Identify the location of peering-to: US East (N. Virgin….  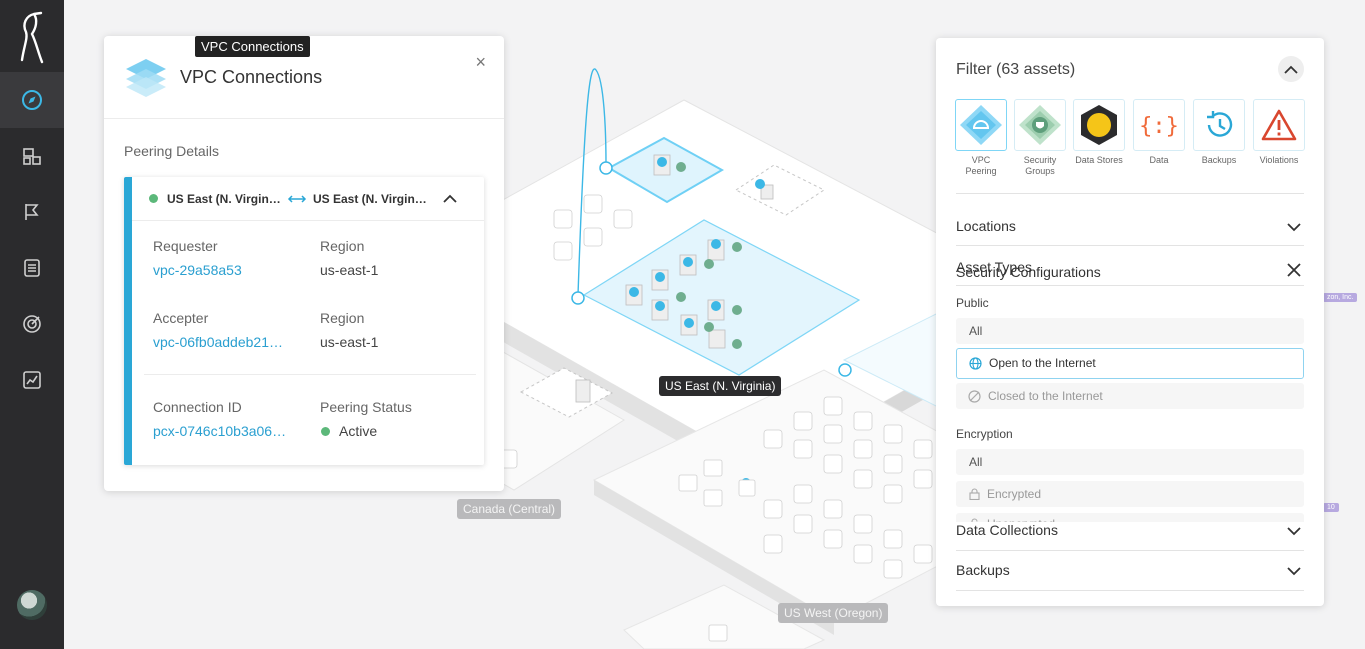
(370, 199).